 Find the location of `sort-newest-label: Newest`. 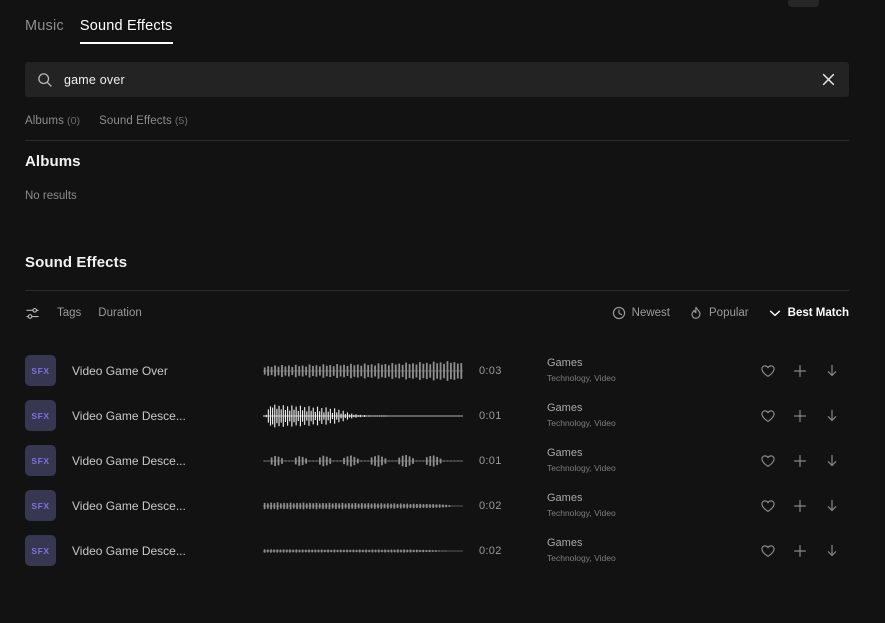

sort-newest-label: Newest is located at coordinates (650, 313).